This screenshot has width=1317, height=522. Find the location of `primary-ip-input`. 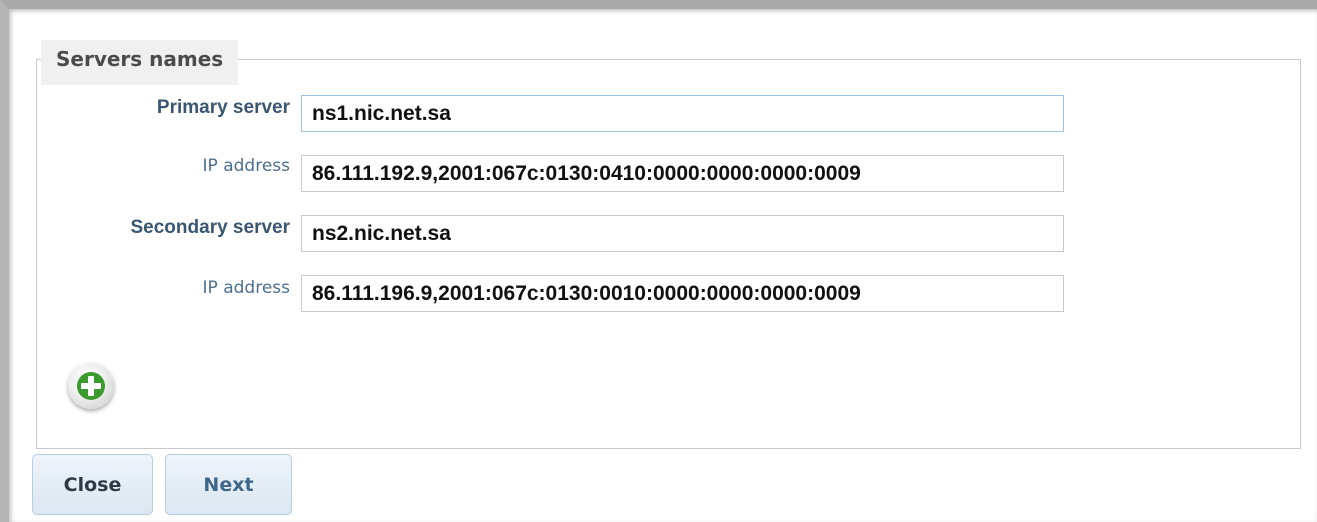

primary-ip-input is located at coordinates (682, 173).